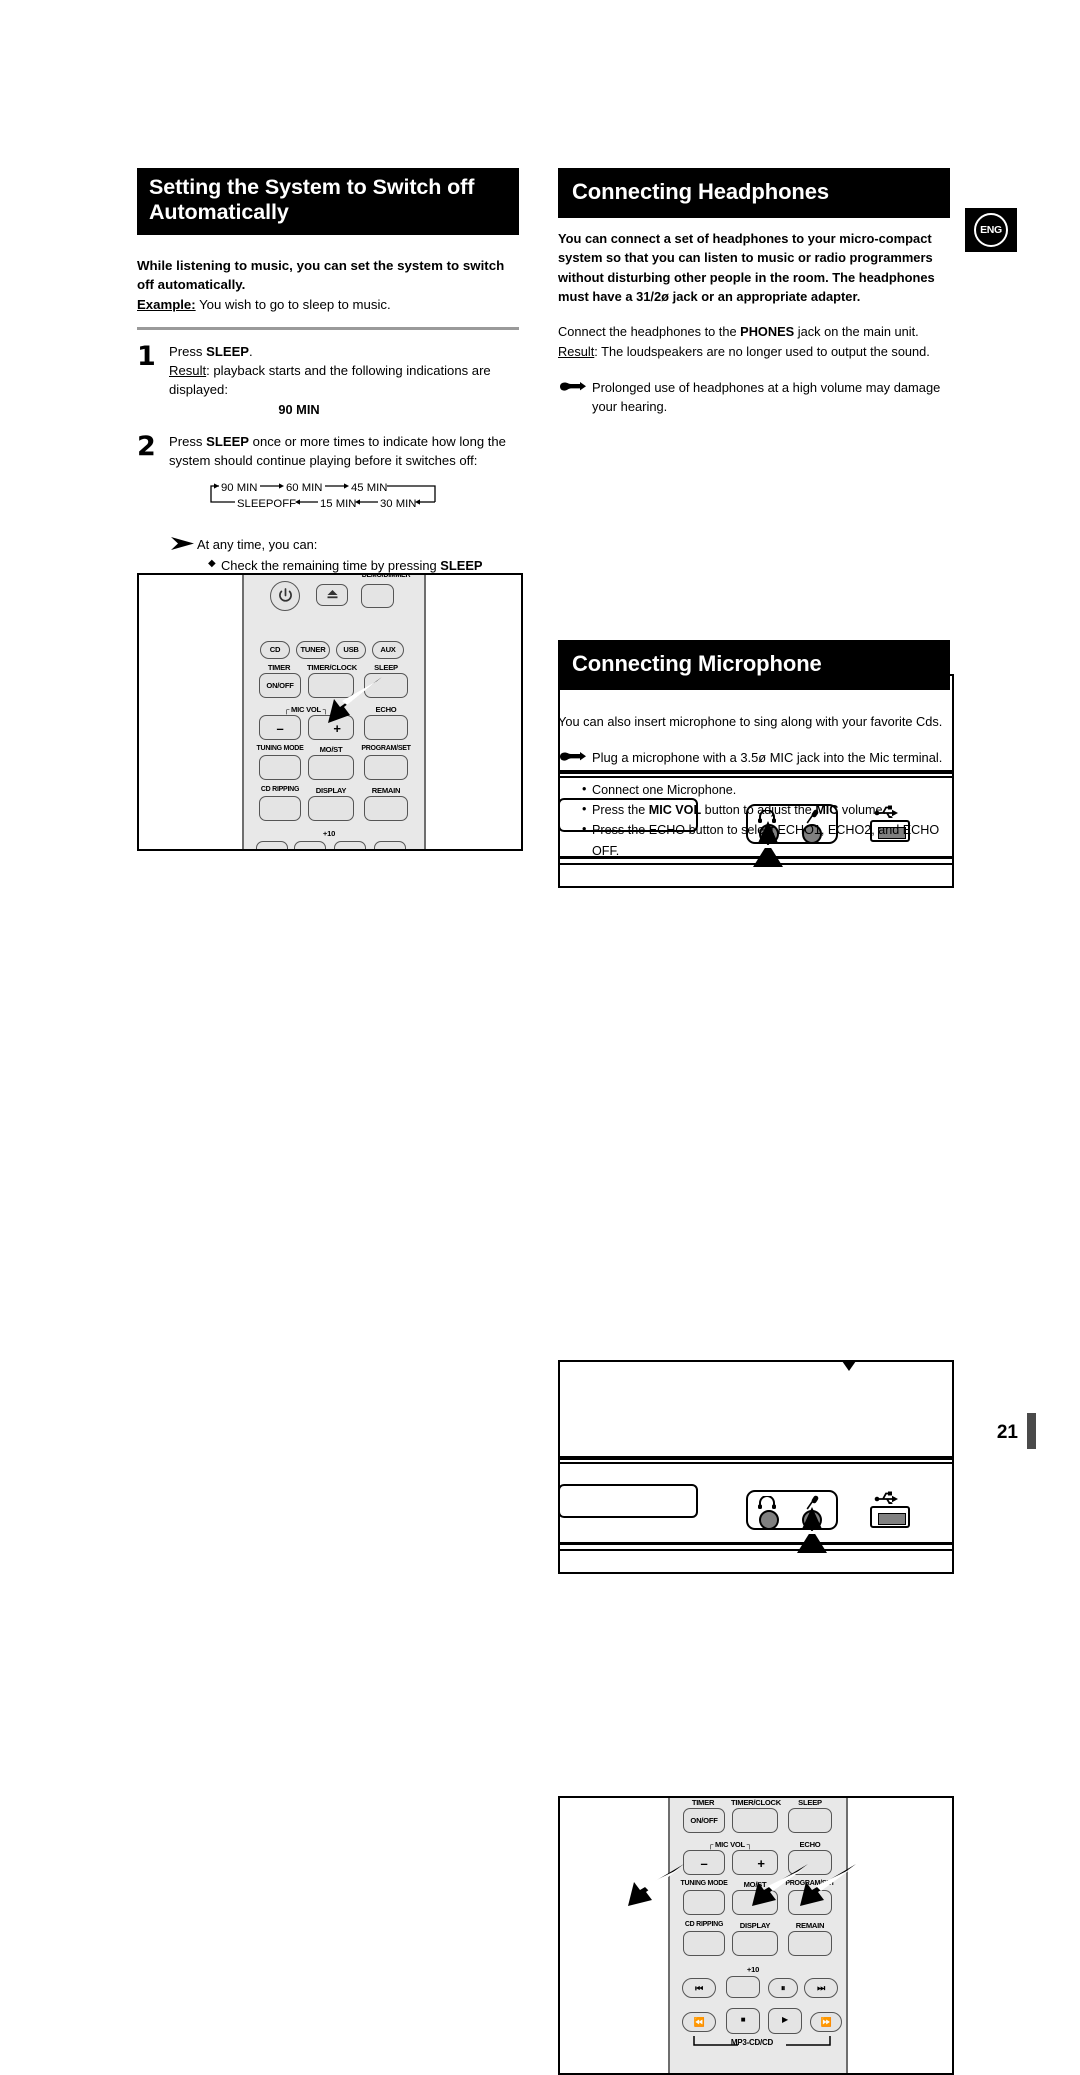 This screenshot has height=2075, width=1080. What do you see at coordinates (182, 544) in the screenshot?
I see `pointer-arrow-icon` at bounding box center [182, 544].